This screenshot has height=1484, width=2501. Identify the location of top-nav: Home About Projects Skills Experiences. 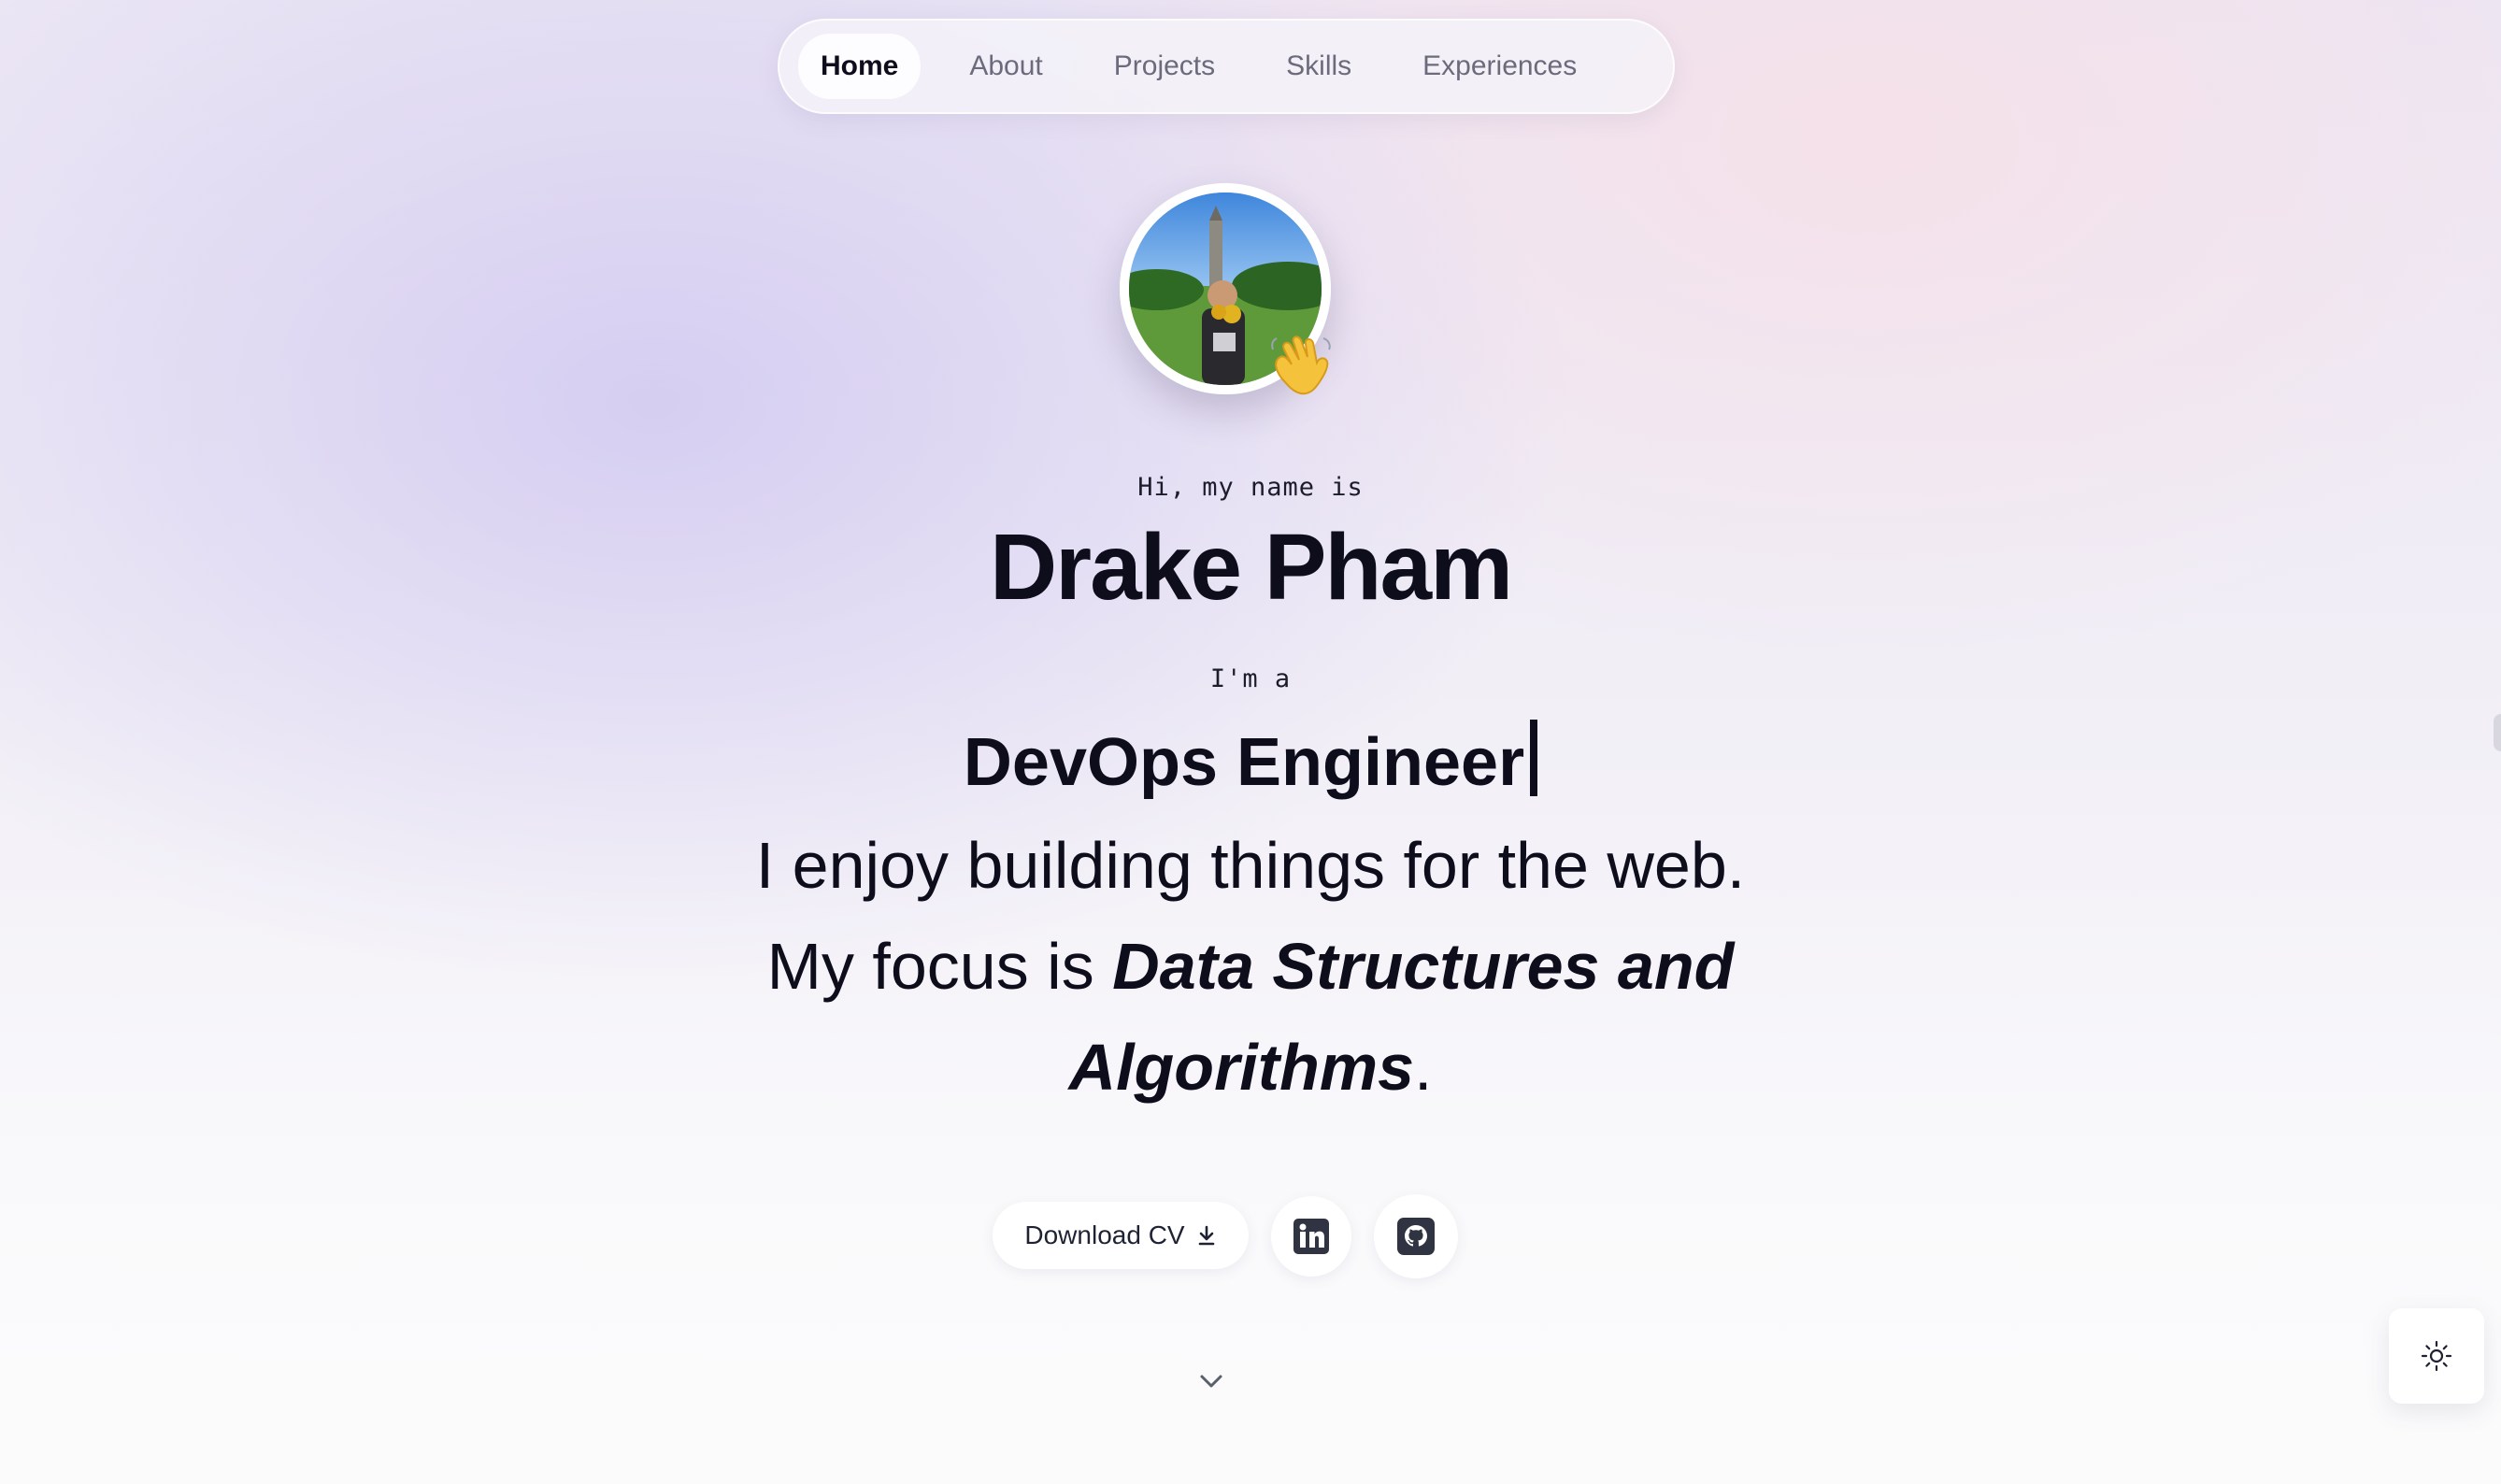
(1226, 66).